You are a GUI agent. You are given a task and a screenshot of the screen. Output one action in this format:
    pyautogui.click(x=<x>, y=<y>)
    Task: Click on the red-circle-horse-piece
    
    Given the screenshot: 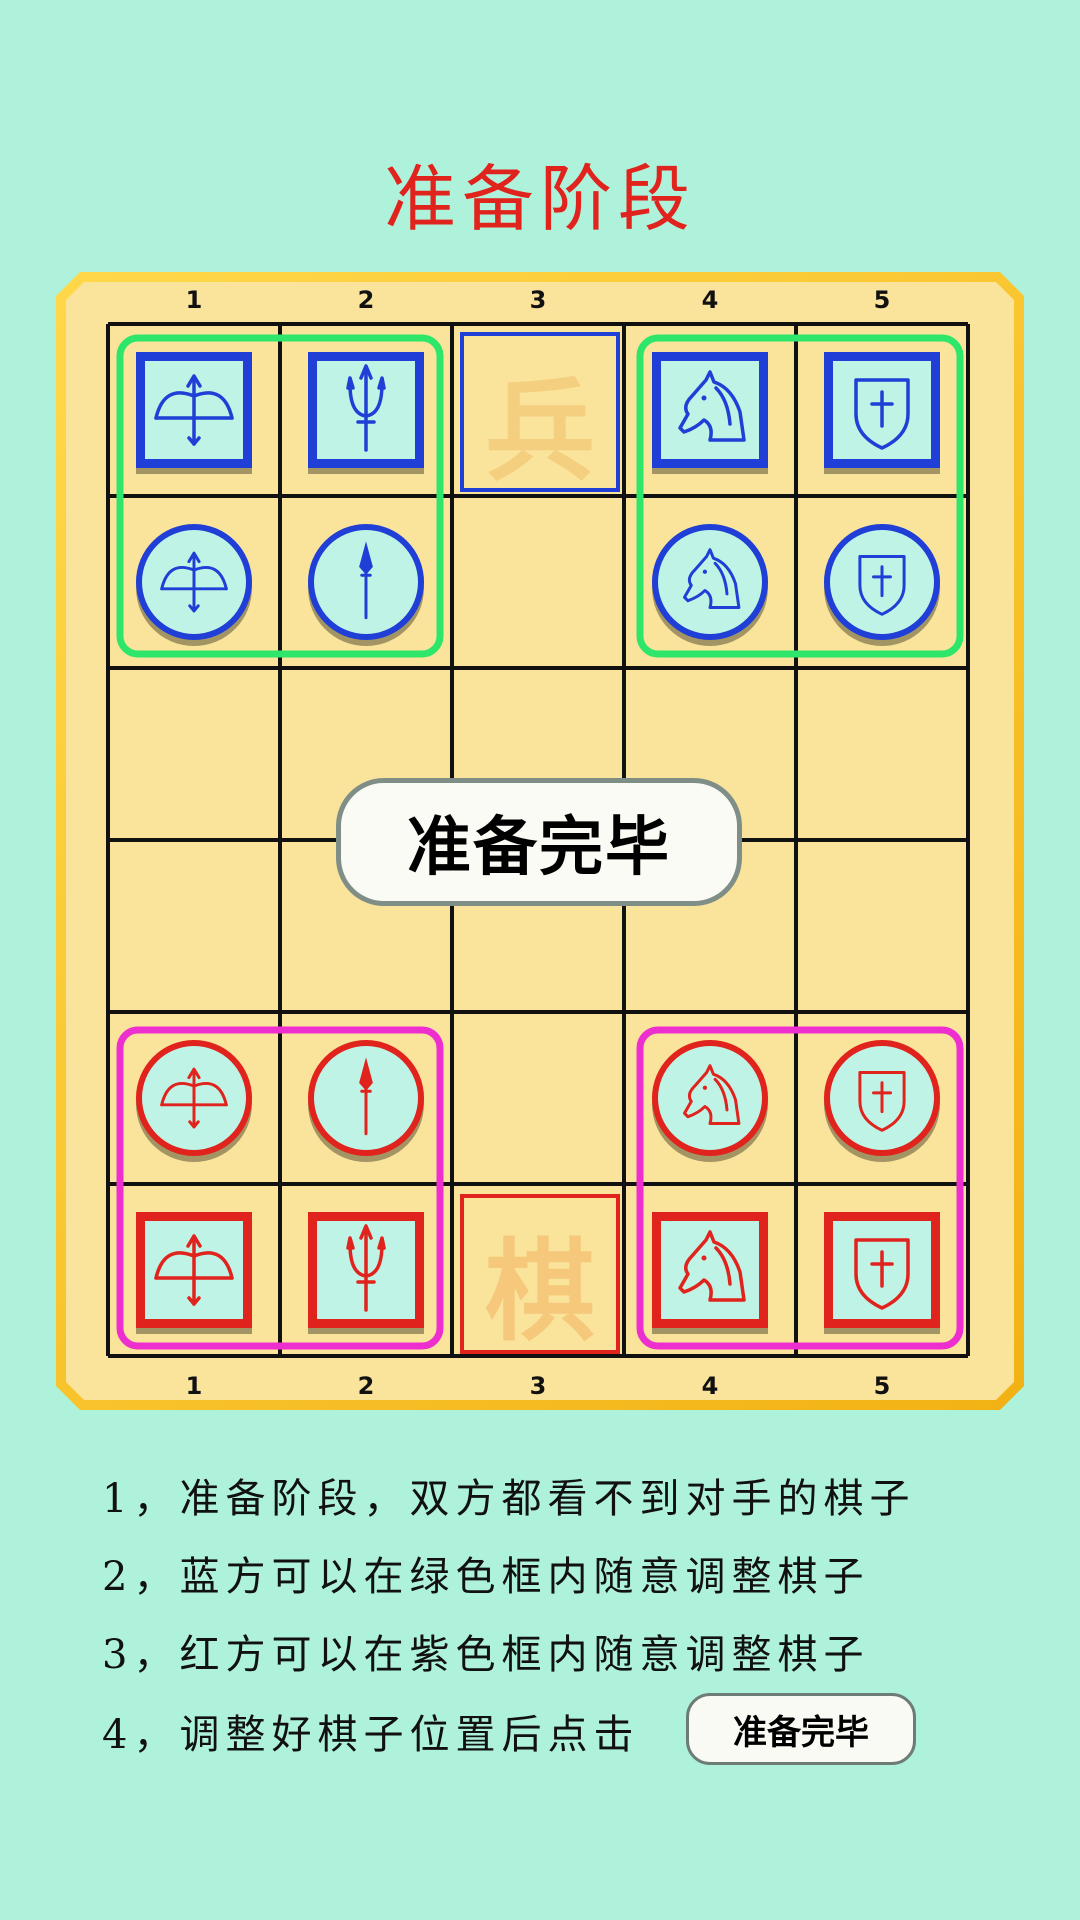 What is the action you would take?
    pyautogui.click(x=710, y=1101)
    